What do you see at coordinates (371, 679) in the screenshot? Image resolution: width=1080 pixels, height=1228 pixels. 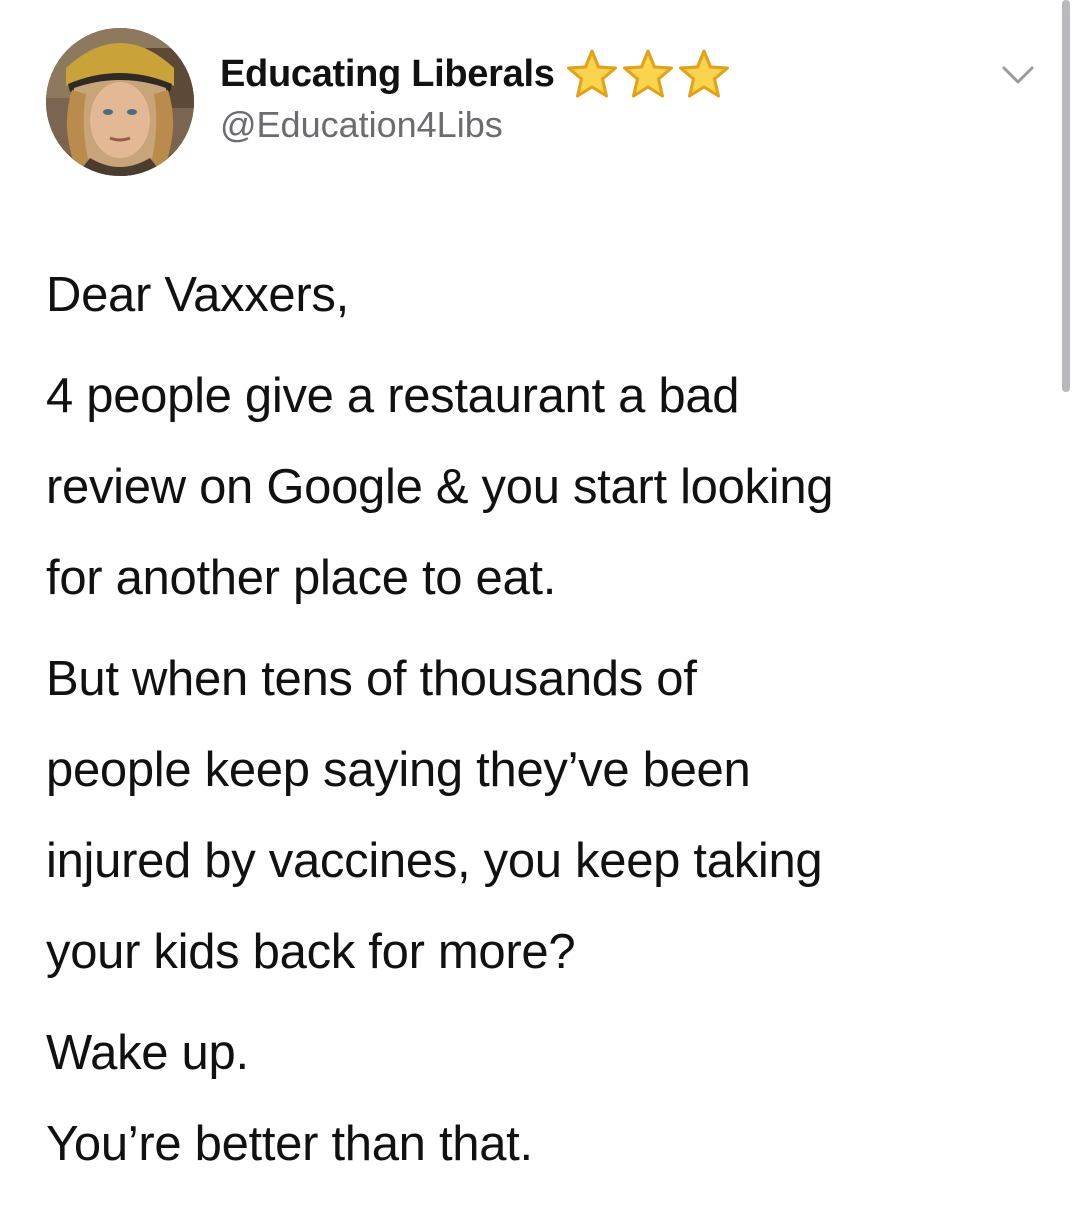 I see `text-line: But when tens of thousands of` at bounding box center [371, 679].